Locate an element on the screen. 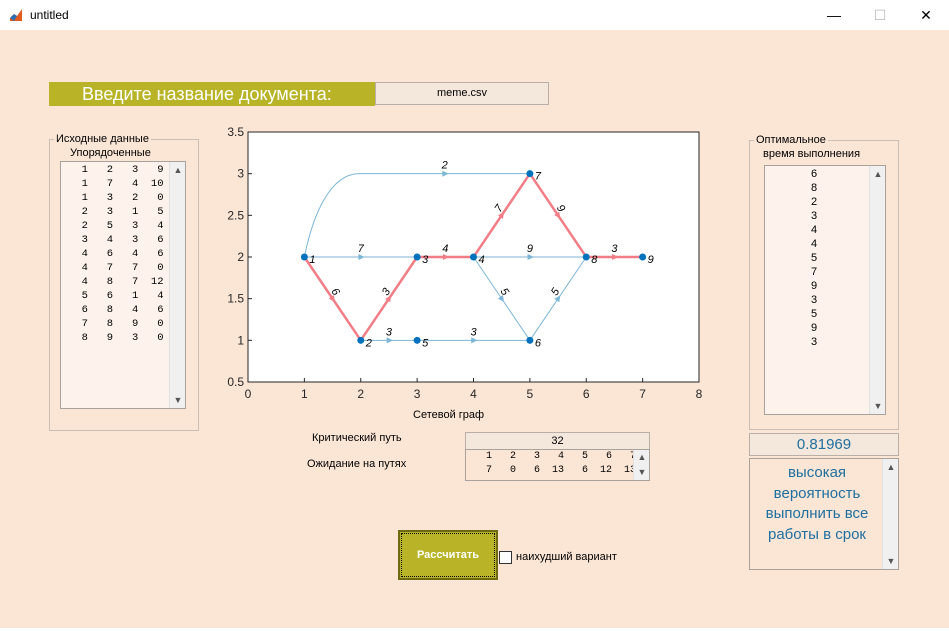 The width and height of the screenshot is (949, 631). minimize-button: — is located at coordinates (834, 15).